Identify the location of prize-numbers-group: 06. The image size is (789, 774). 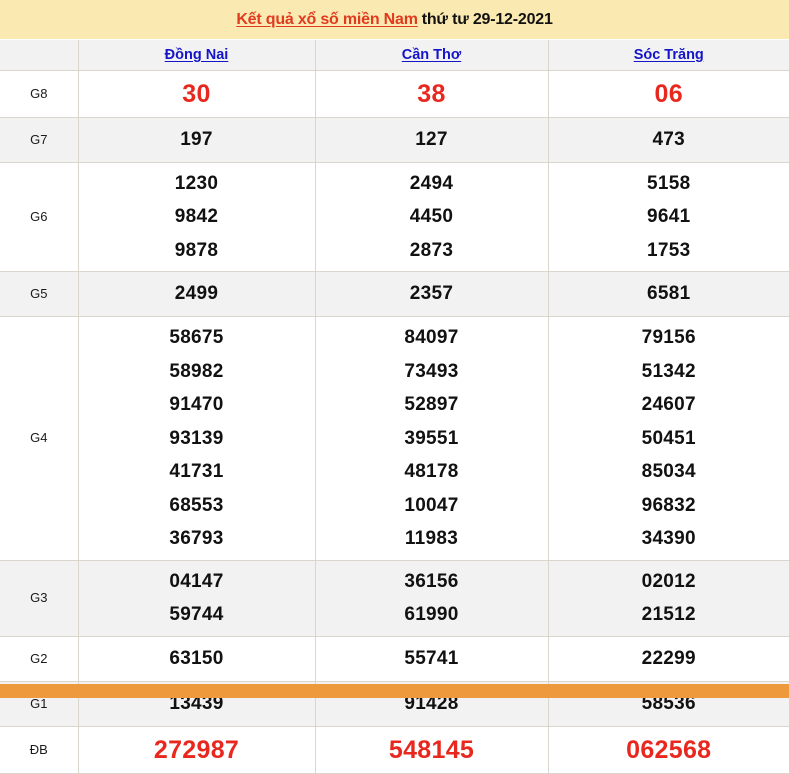
(669, 94).